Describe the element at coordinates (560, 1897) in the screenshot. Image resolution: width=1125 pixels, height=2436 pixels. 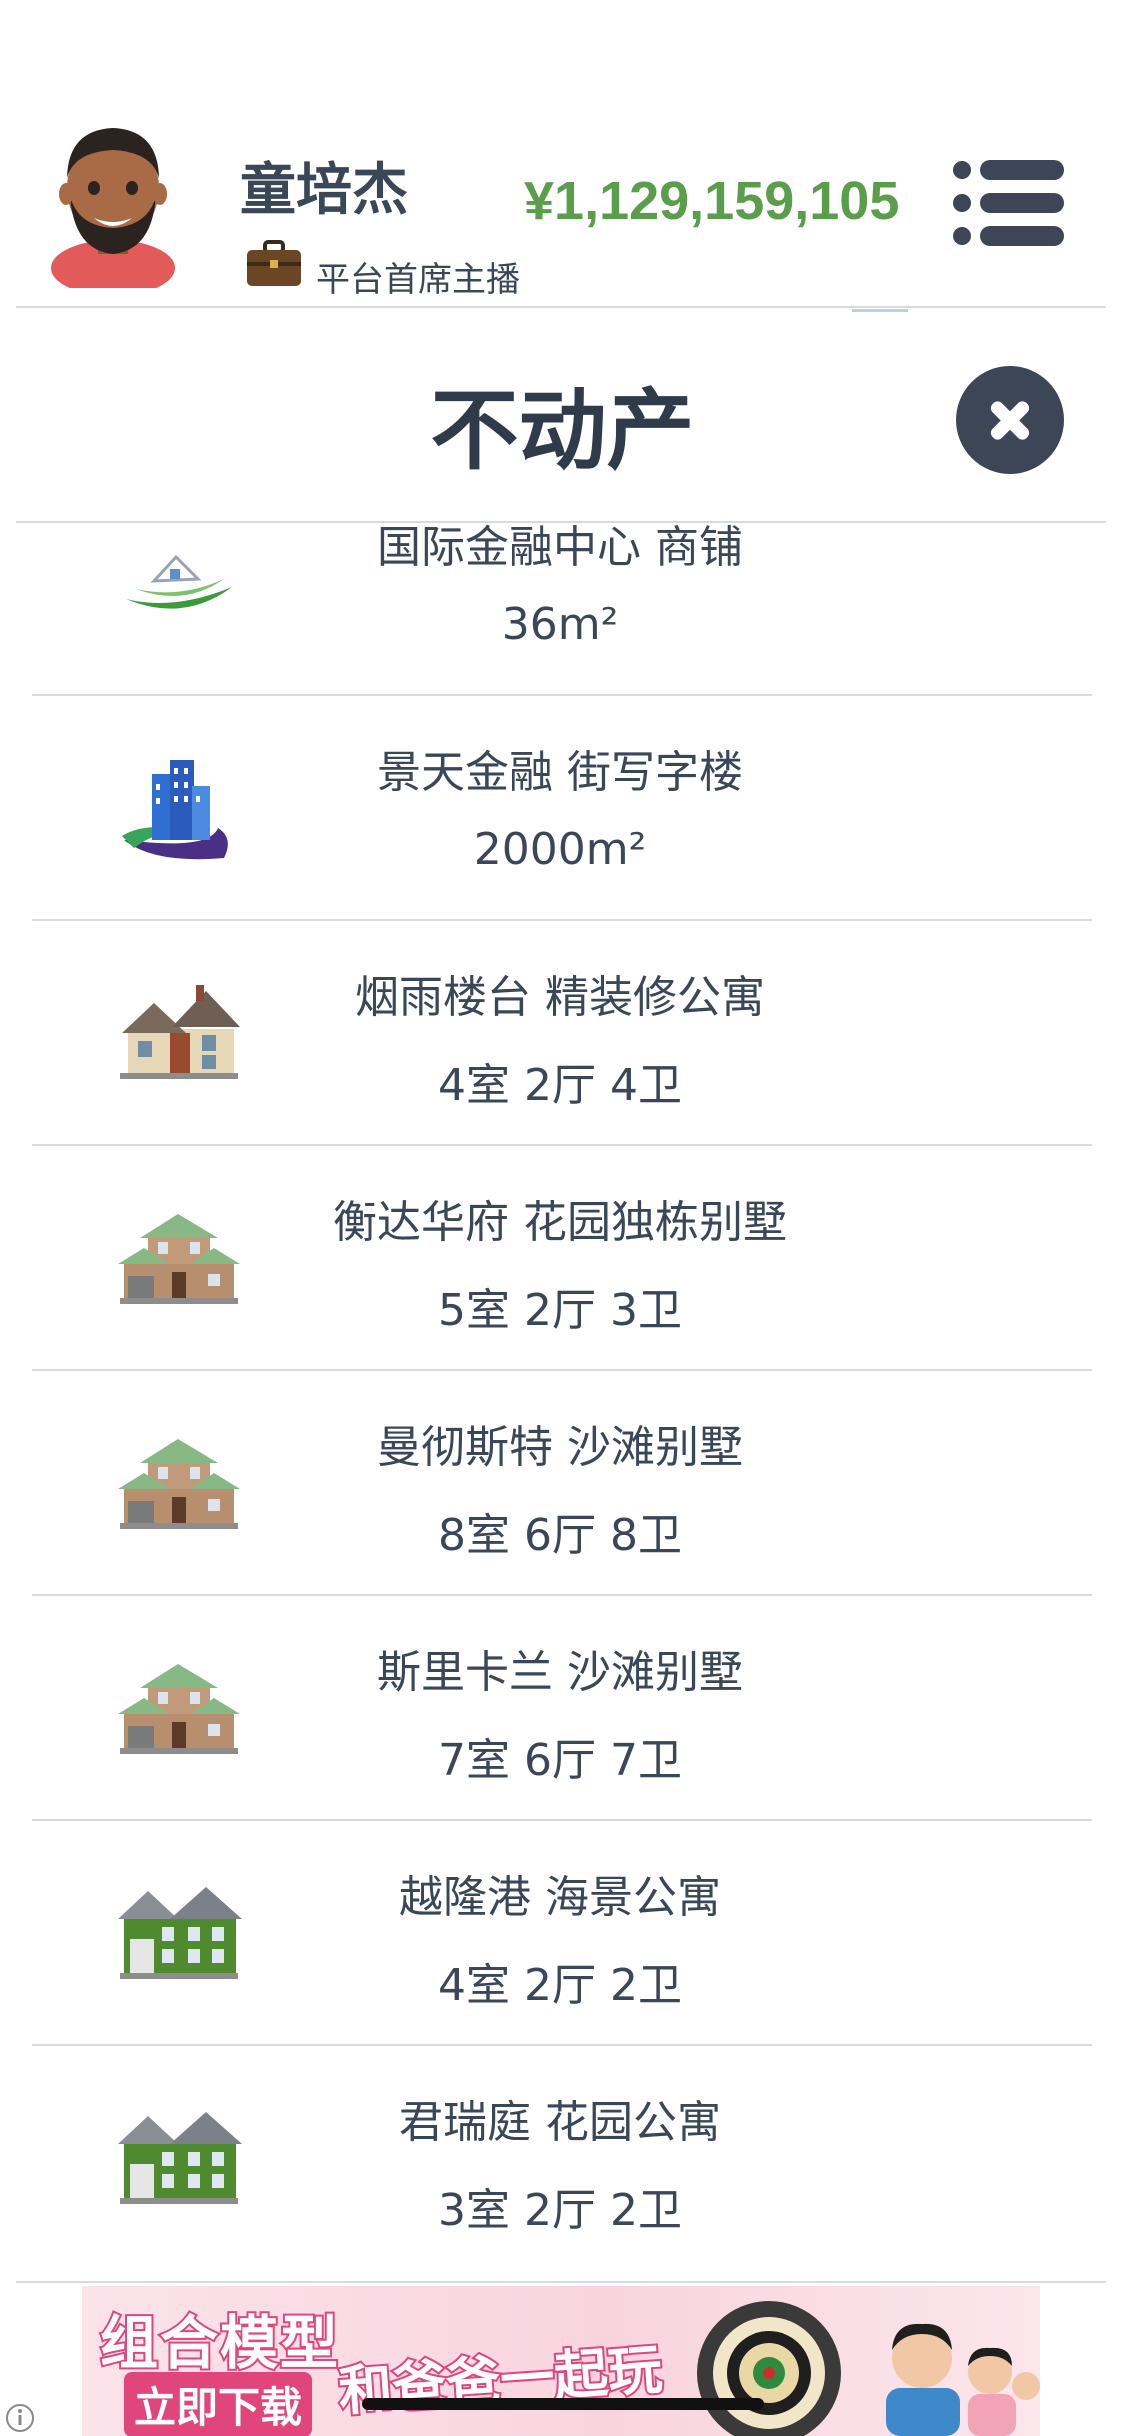
I see `property-name: 越隆港 海景公寓` at that location.